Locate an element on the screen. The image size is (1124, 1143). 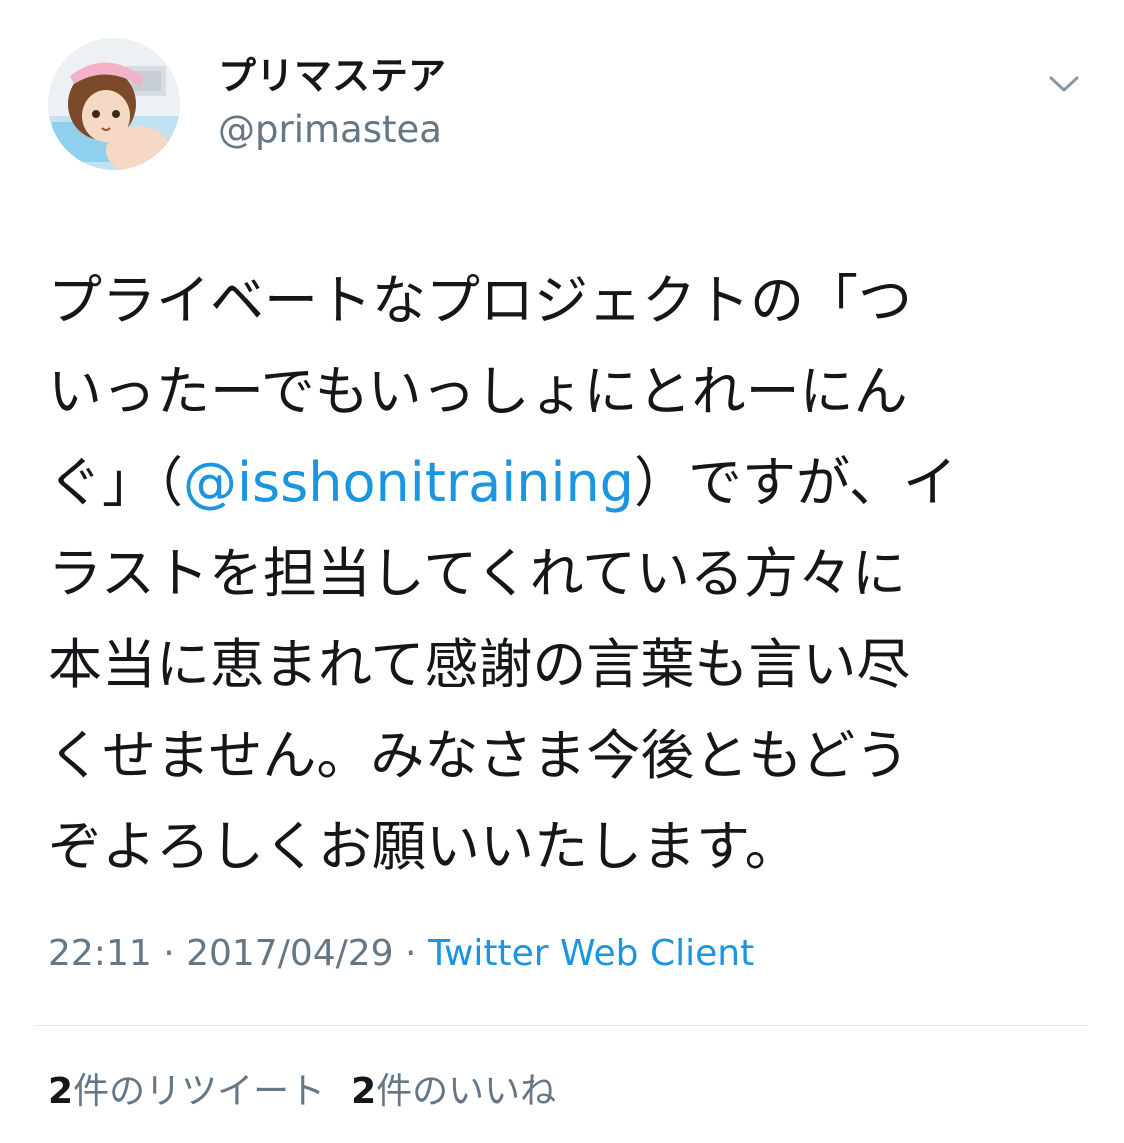
tweet-line: ぞよろしくお願いいたします。 is located at coordinates (553, 846).